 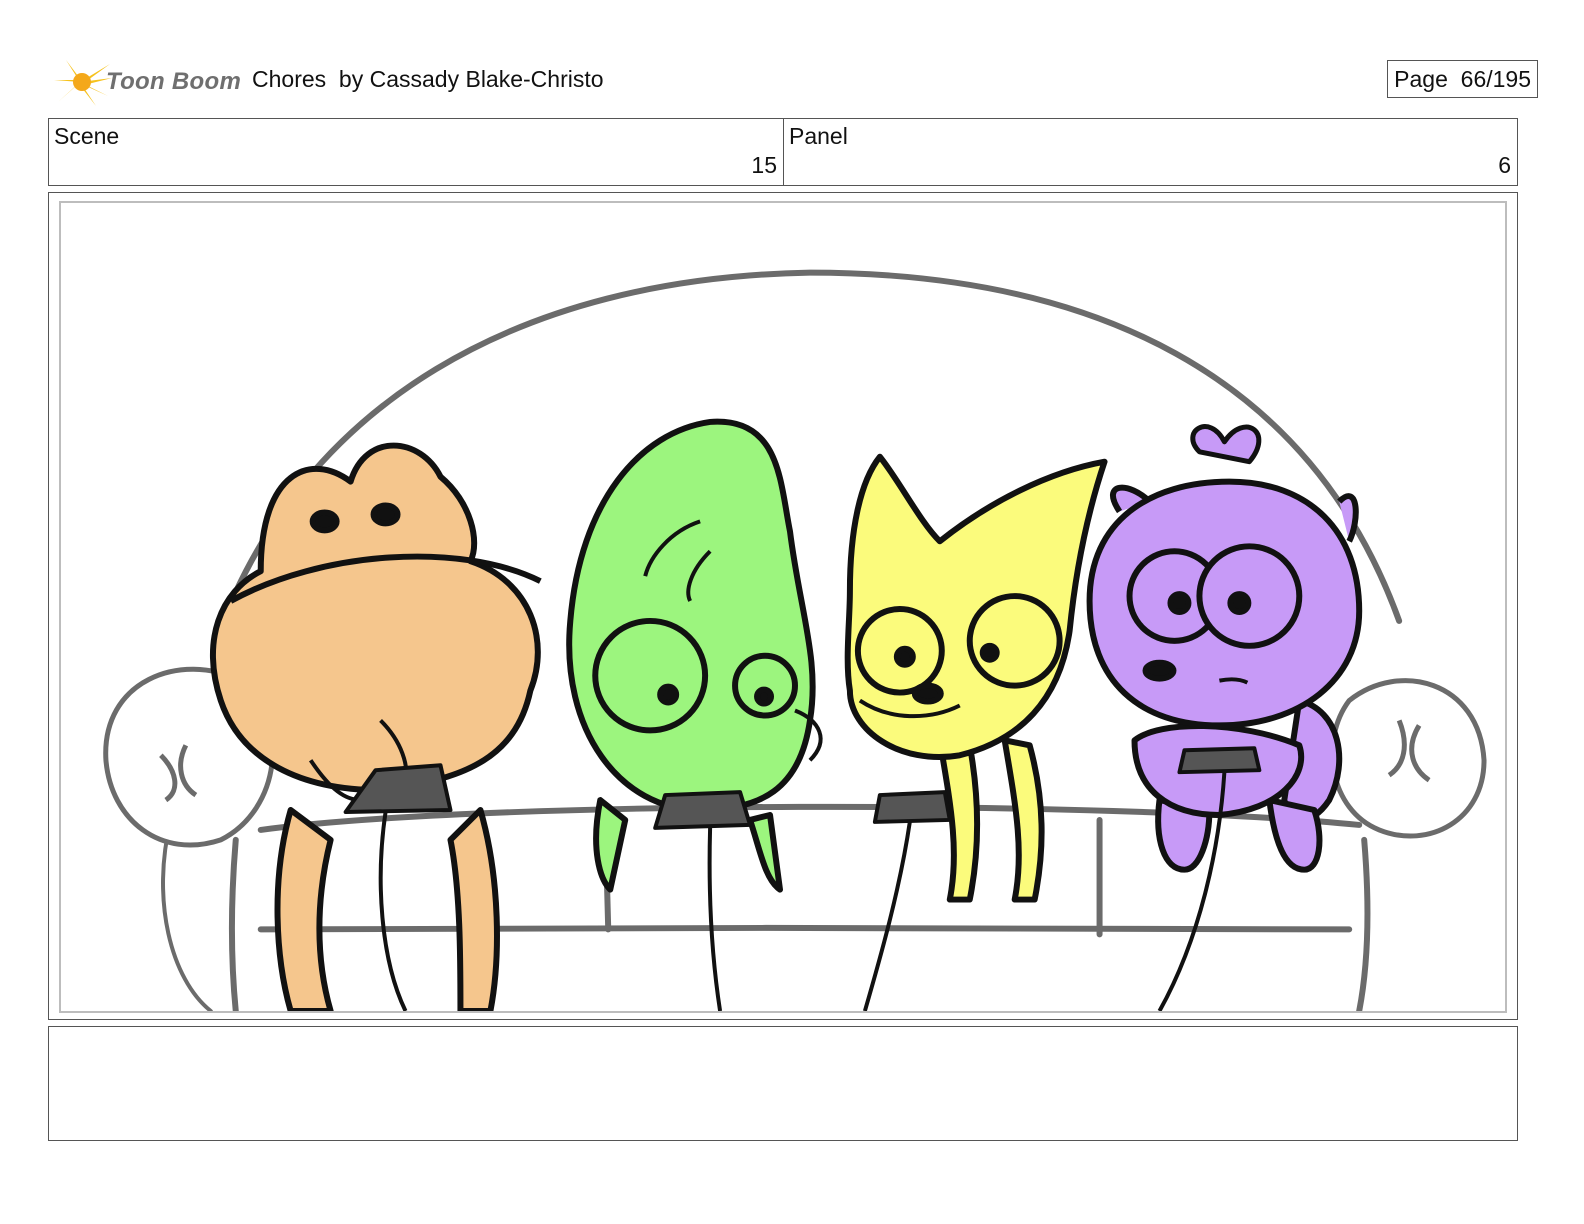 I want to click on scene-label: Scene, so click(x=87, y=136).